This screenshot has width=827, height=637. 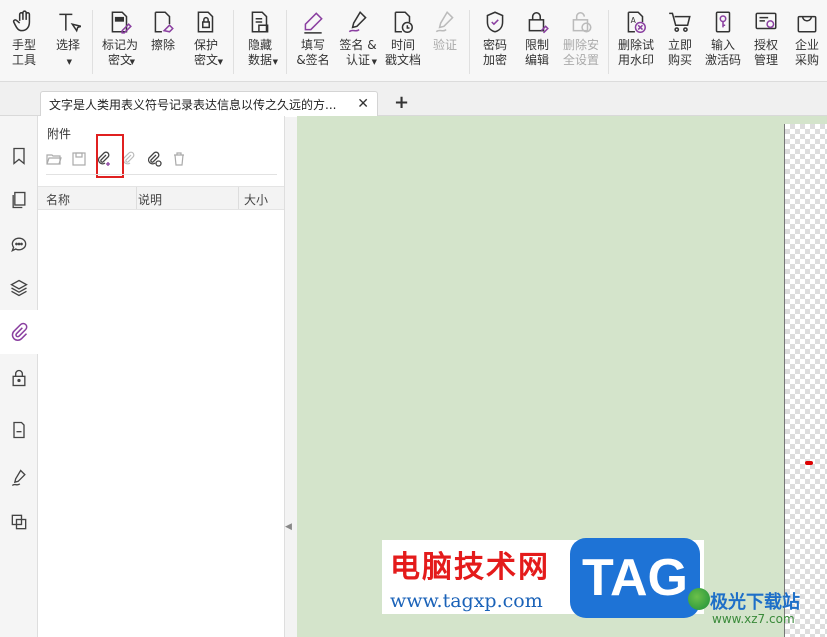 I want to click on watermark-url: www.tagxp.com, so click(x=466, y=601).